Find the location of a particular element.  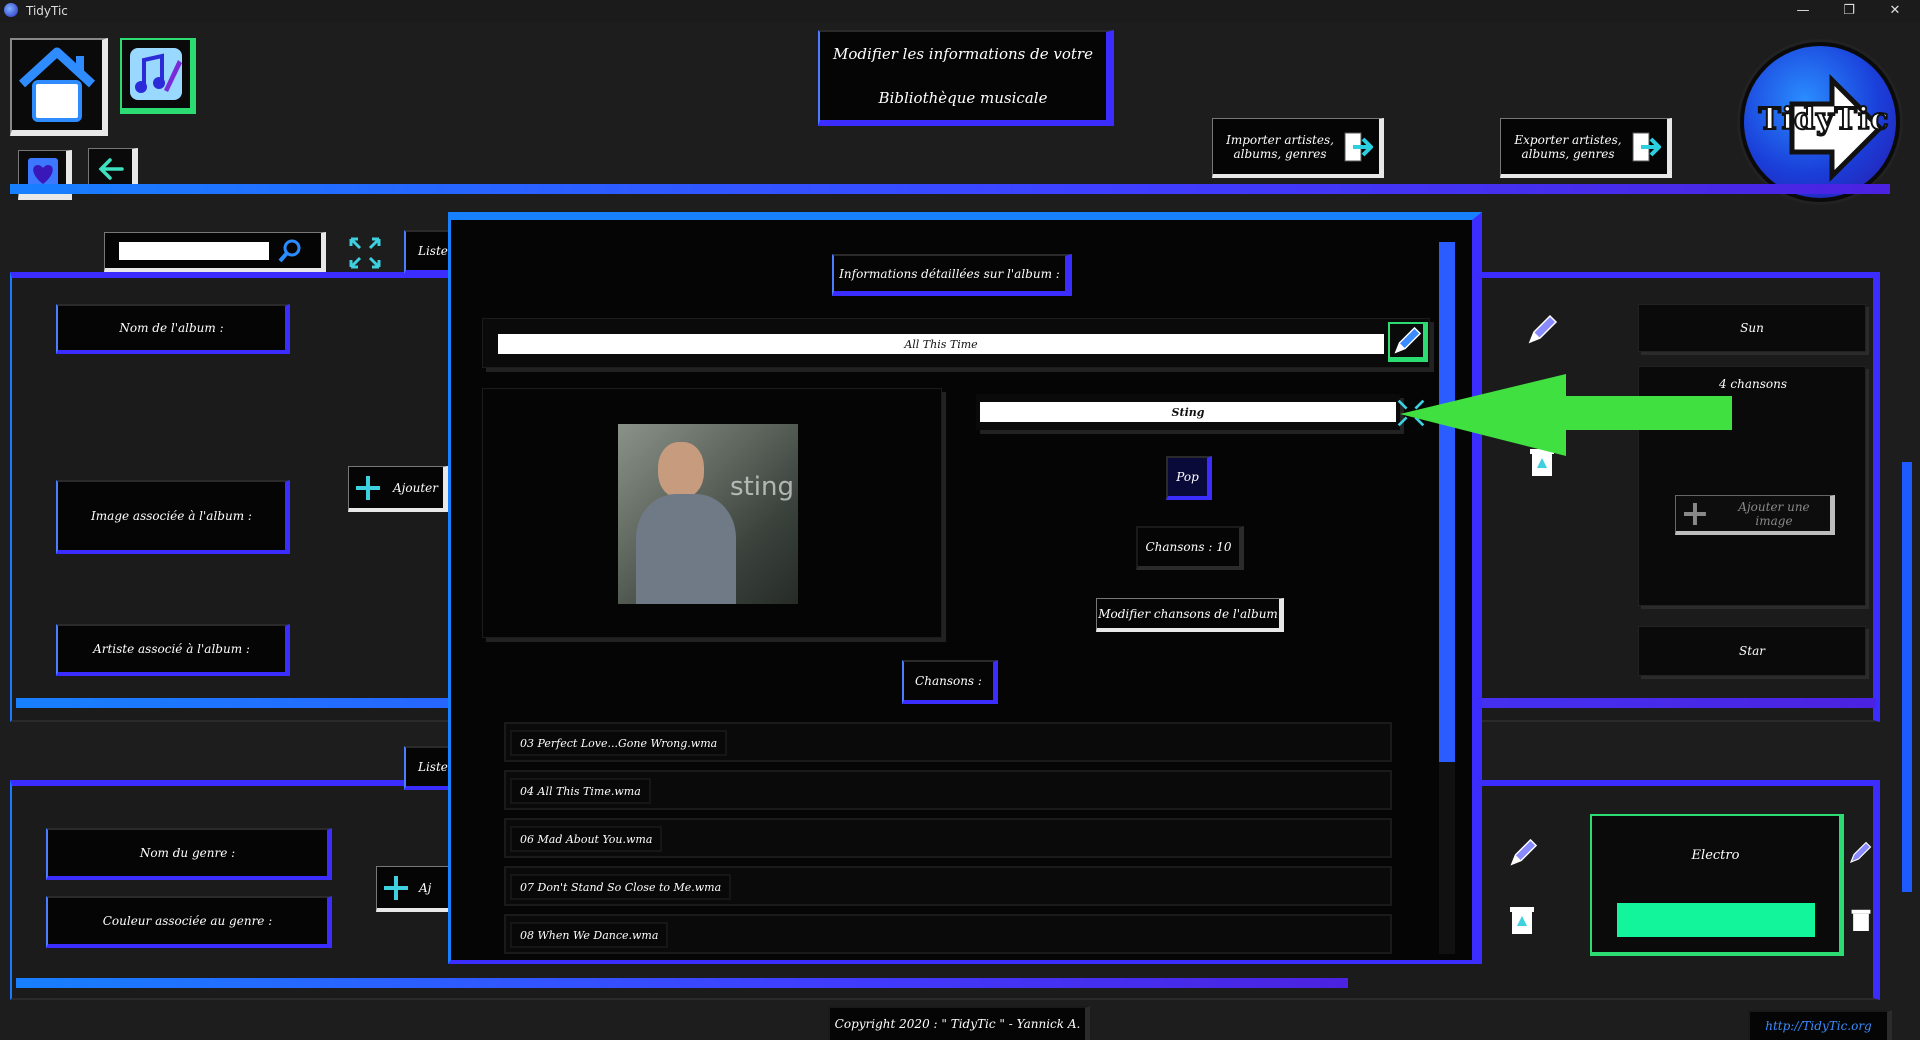

search-icon is located at coordinates (290, 251).